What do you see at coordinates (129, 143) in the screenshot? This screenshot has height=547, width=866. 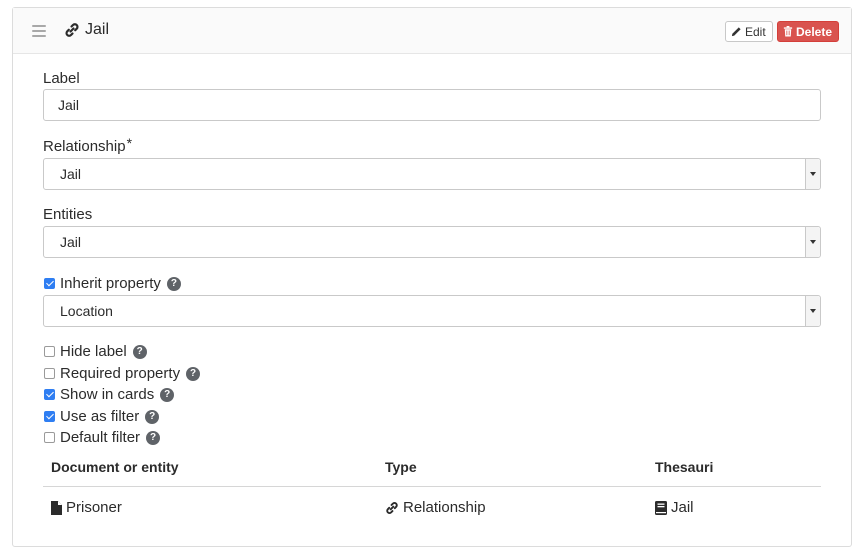 I see `required-marker: *` at bounding box center [129, 143].